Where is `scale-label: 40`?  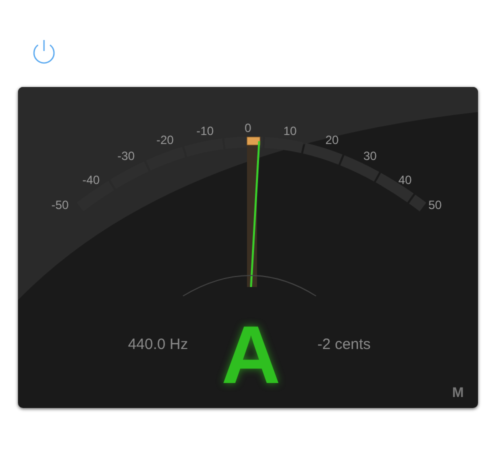
scale-label: 40 is located at coordinates (405, 180).